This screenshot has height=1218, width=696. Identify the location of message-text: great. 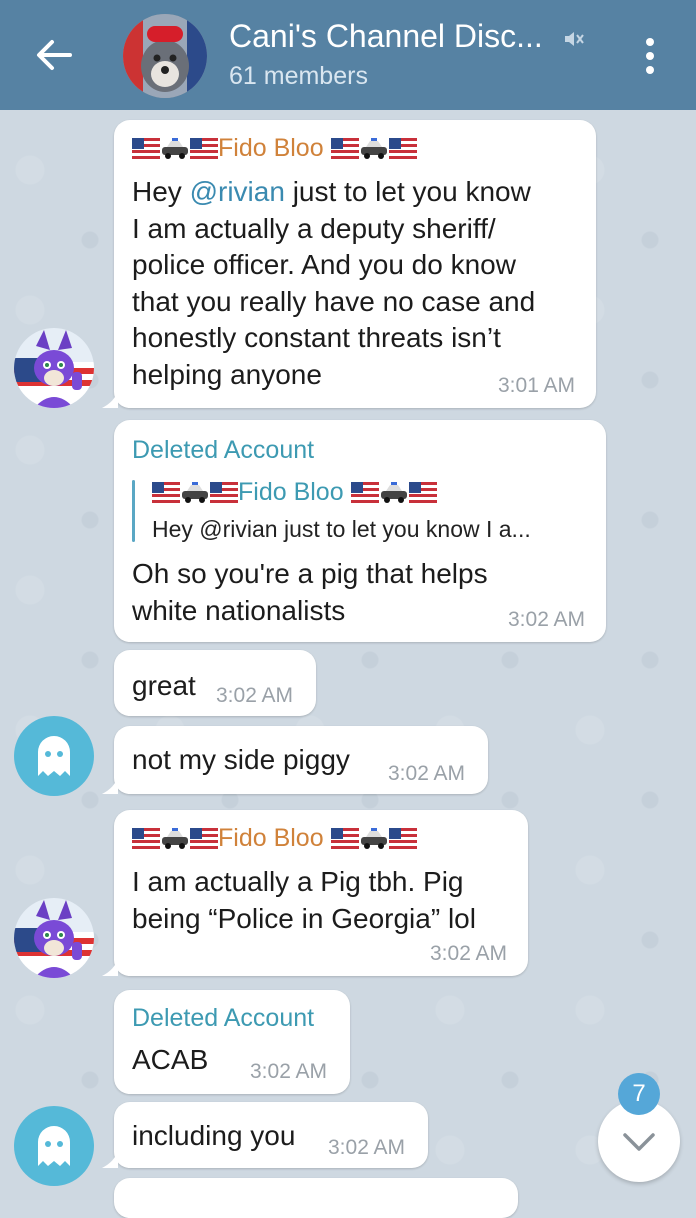
(164, 685).